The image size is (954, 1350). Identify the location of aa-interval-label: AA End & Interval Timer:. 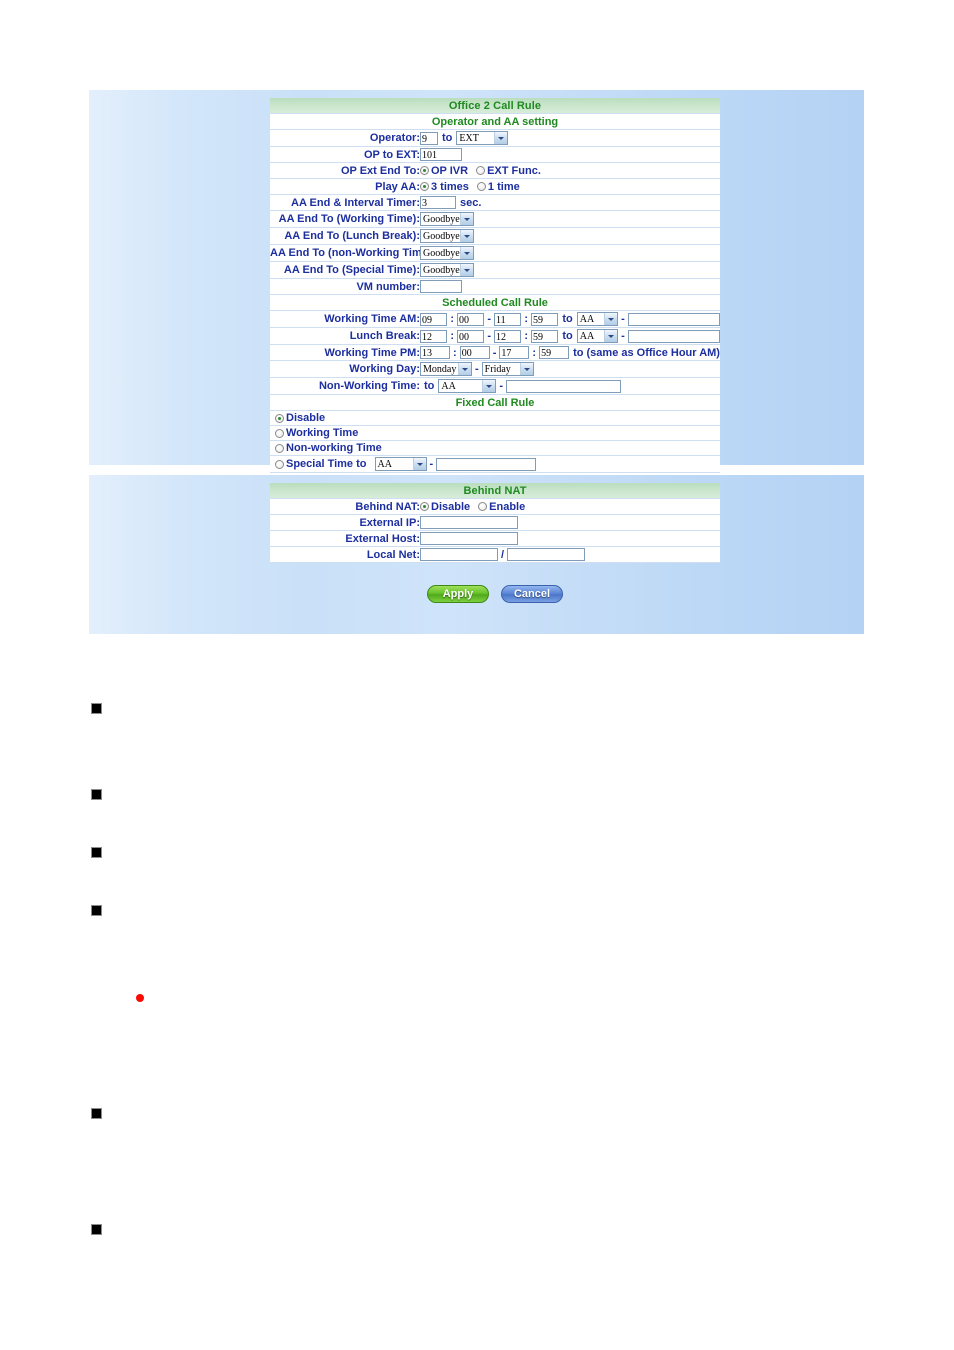
(345, 202).